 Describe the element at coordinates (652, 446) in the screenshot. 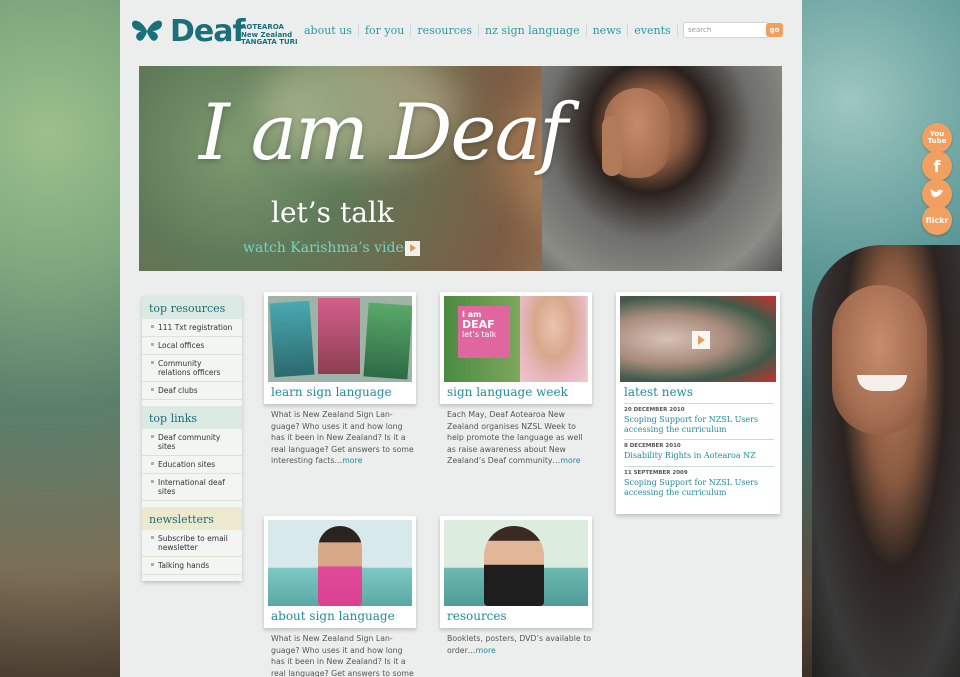

I see `news-date: 8 DECEMBER 2010` at that location.